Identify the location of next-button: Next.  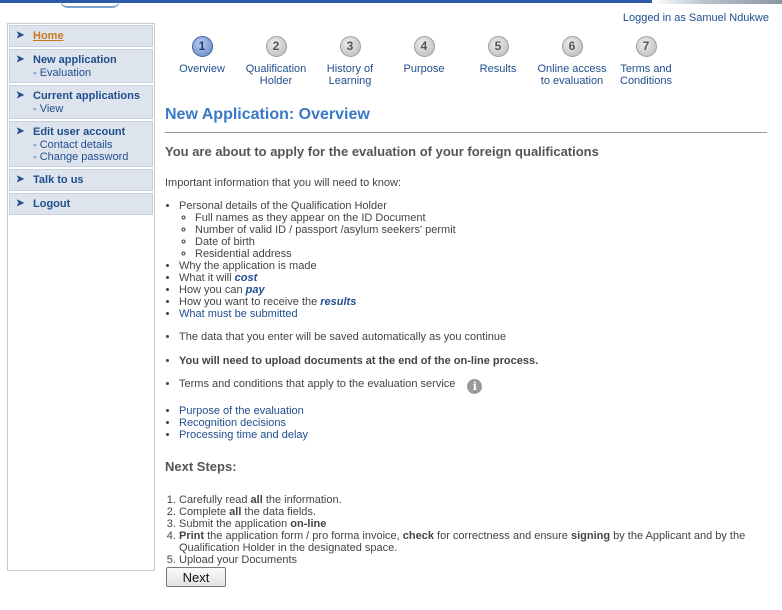
(196, 577).